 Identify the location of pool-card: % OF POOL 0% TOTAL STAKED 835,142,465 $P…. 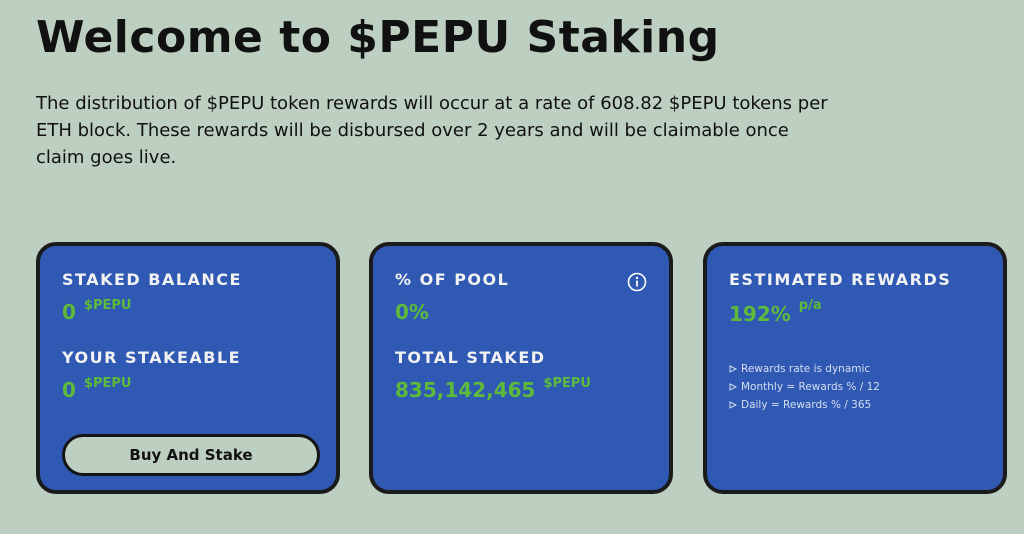
(521, 368).